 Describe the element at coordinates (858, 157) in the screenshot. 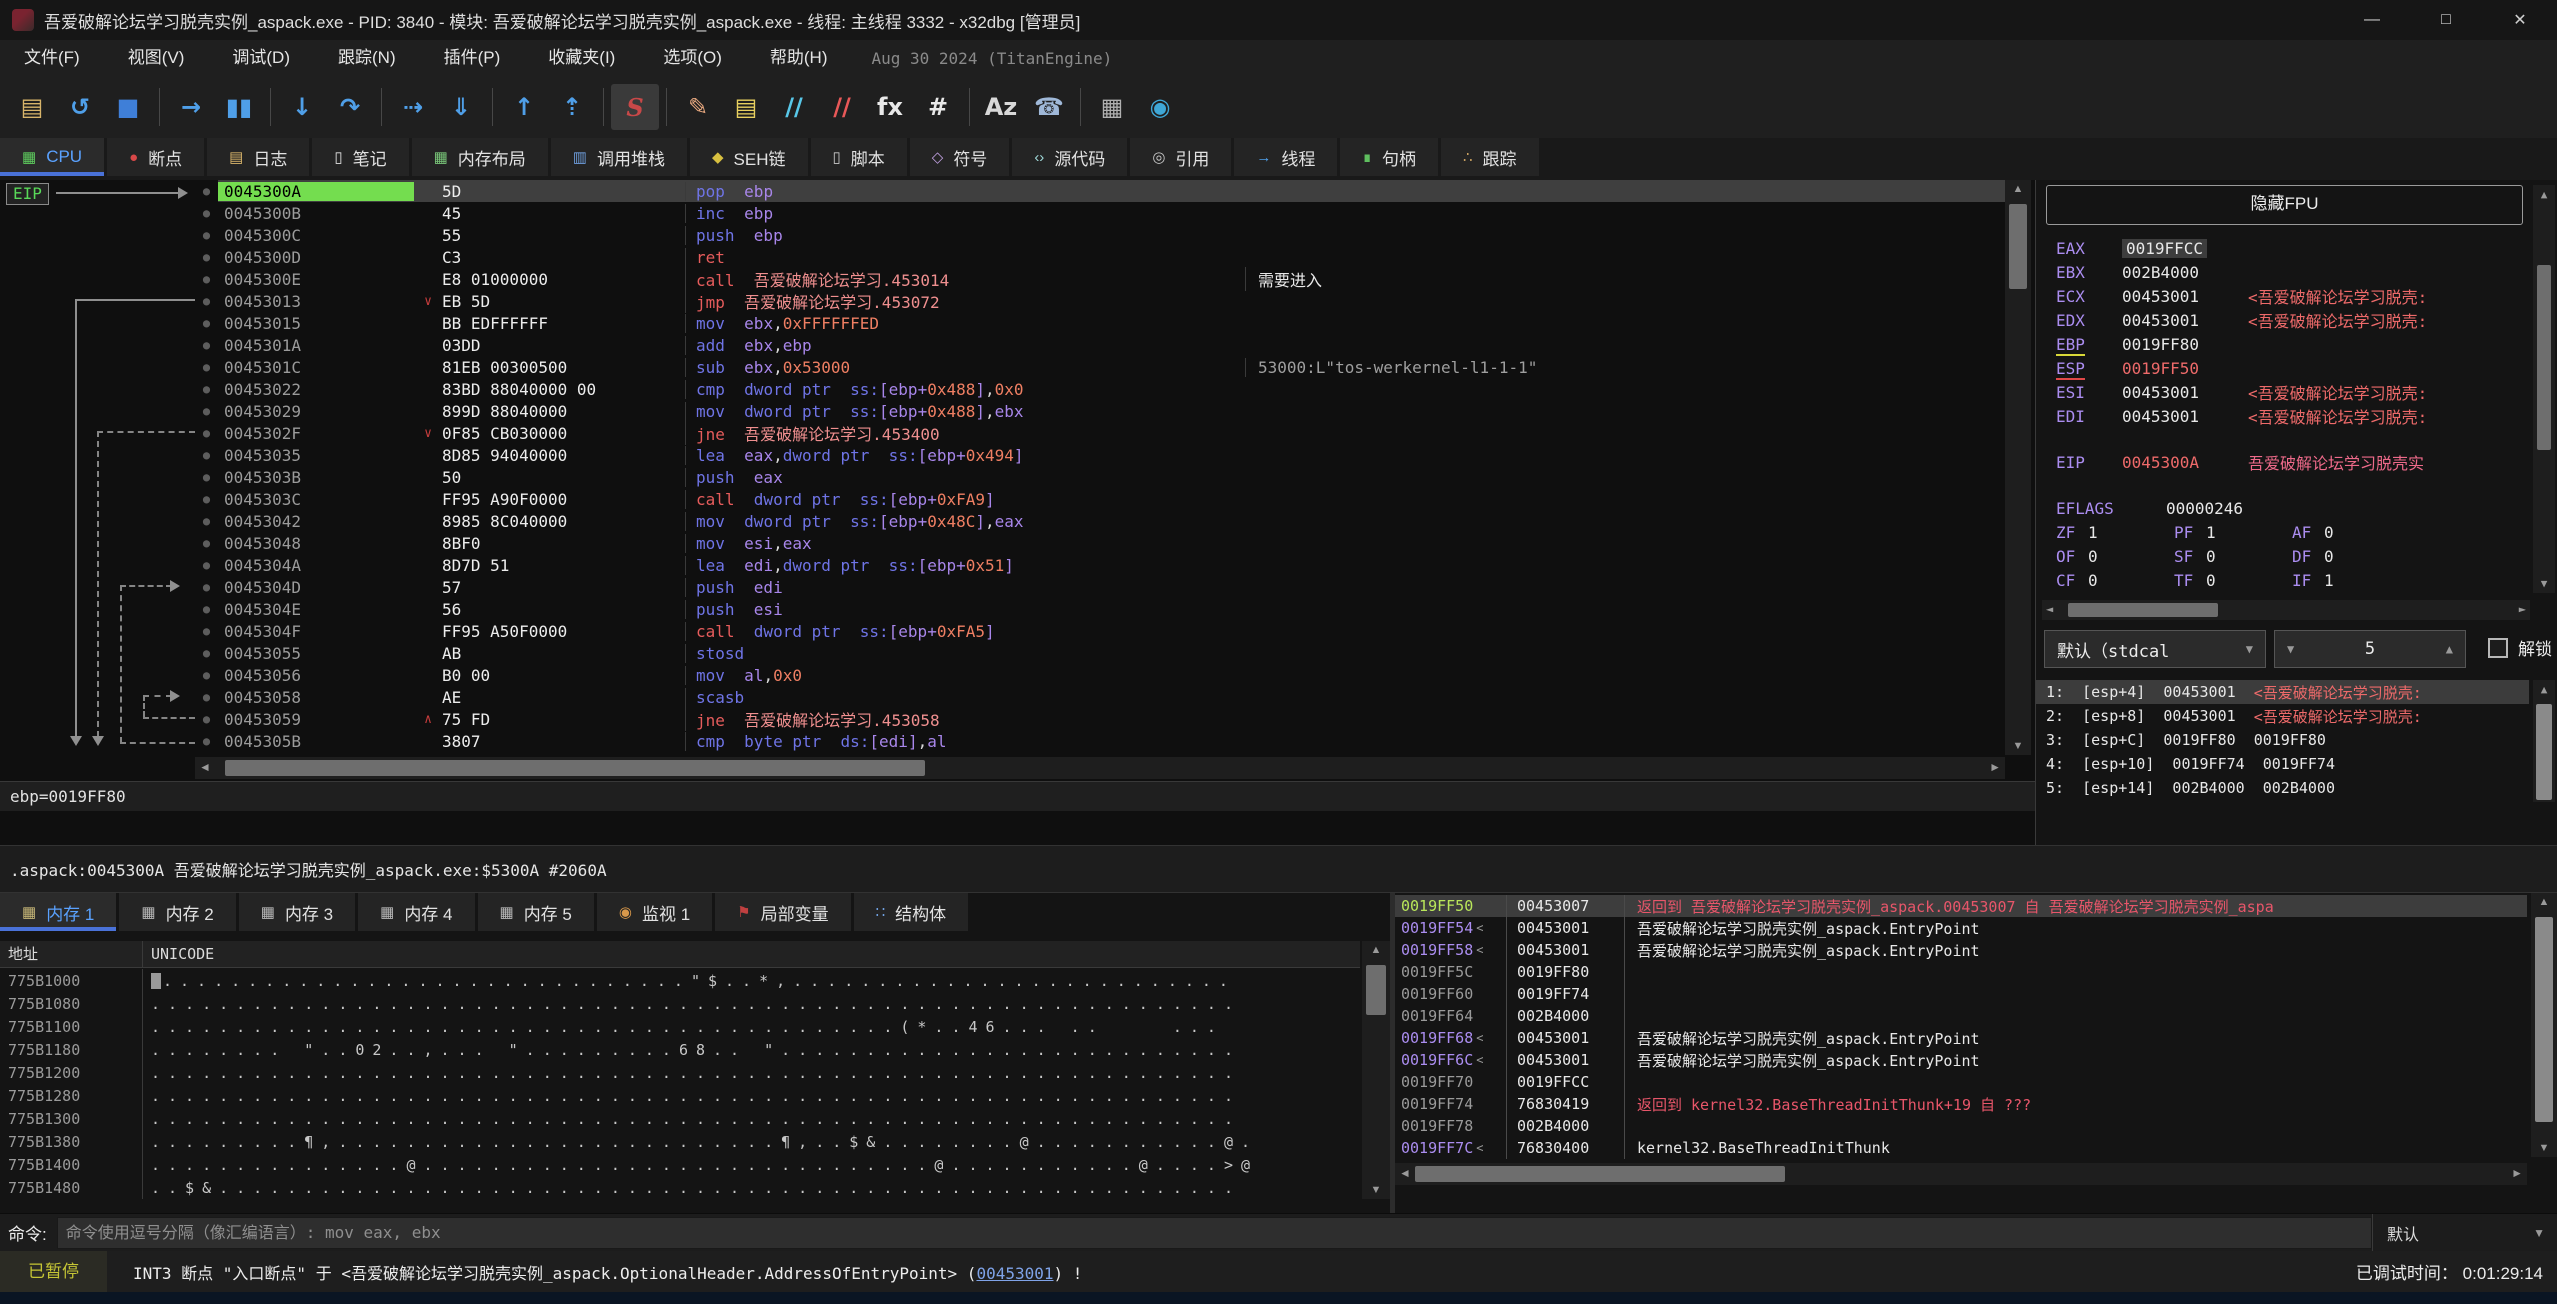

I see `tab-script: ▯ 脚本` at that location.